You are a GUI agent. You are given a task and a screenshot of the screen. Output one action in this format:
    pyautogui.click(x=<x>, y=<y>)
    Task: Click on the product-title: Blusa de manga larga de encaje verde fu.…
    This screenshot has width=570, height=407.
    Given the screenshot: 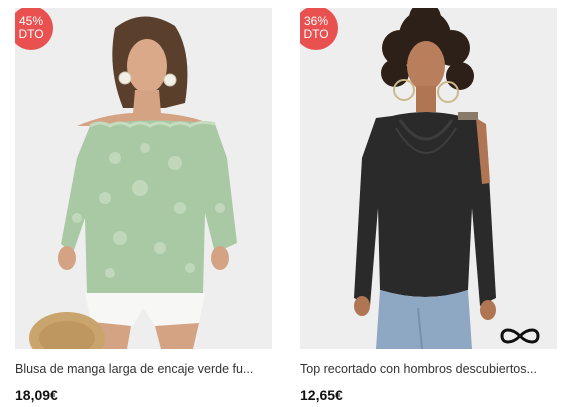 What is the action you would take?
    pyautogui.click(x=143, y=369)
    